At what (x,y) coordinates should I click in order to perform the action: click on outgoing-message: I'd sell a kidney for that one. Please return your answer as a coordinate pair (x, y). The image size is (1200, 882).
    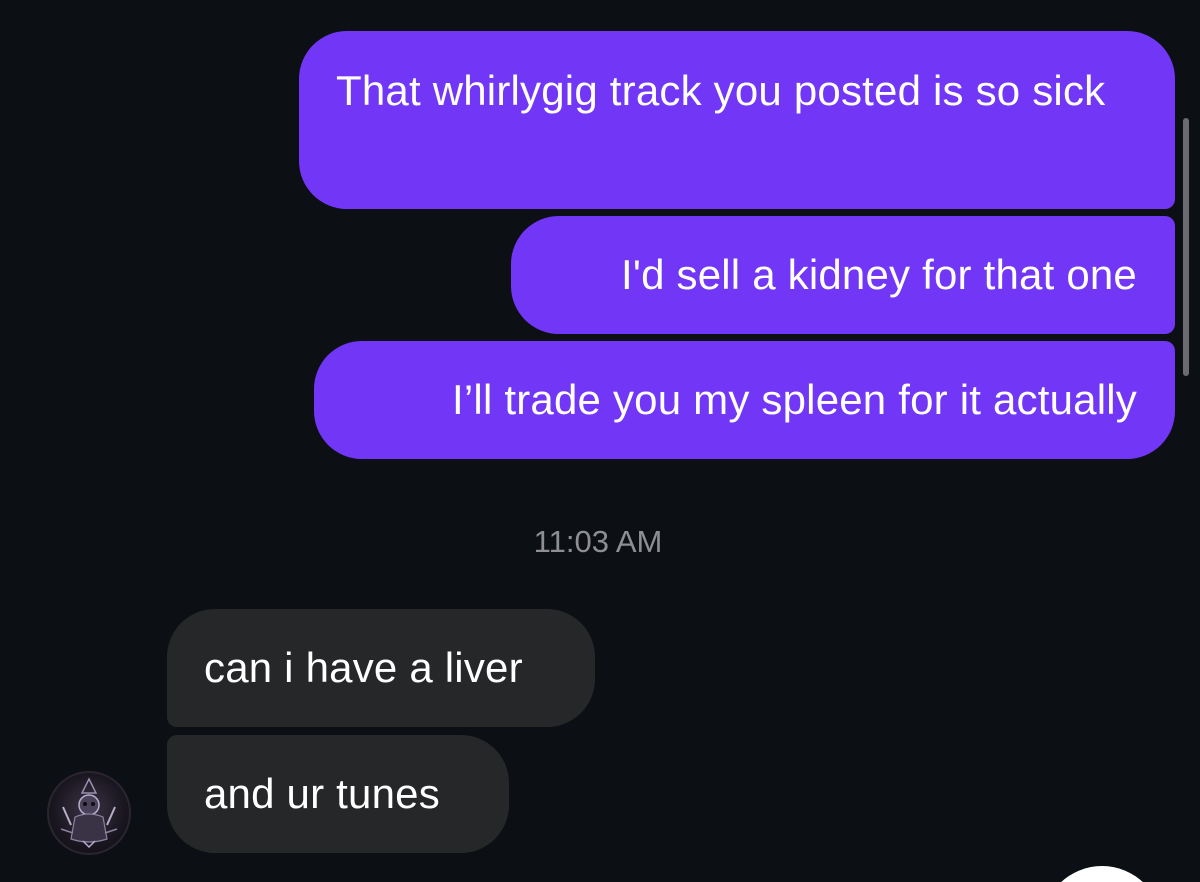
    Looking at the image, I should click on (843, 275).